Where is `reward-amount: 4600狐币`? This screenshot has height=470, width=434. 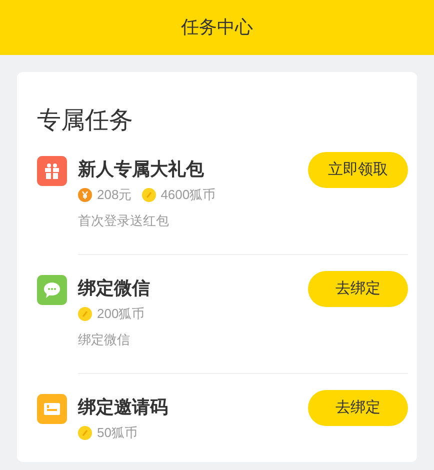 reward-amount: 4600狐币 is located at coordinates (188, 195).